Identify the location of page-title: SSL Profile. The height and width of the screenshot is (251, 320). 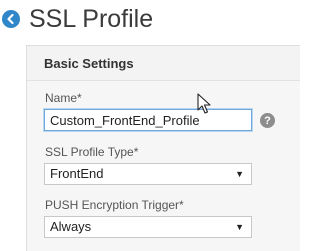
(91, 19).